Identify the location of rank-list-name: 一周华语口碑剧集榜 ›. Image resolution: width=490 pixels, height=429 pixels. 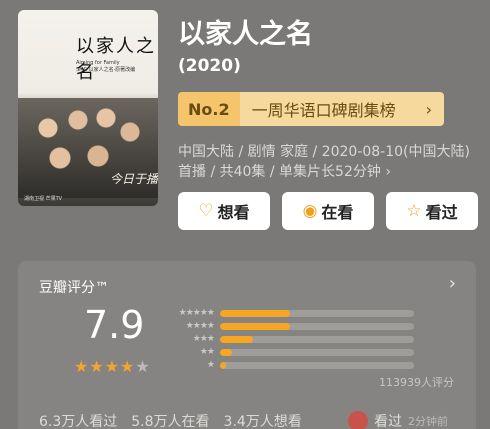
(341, 109).